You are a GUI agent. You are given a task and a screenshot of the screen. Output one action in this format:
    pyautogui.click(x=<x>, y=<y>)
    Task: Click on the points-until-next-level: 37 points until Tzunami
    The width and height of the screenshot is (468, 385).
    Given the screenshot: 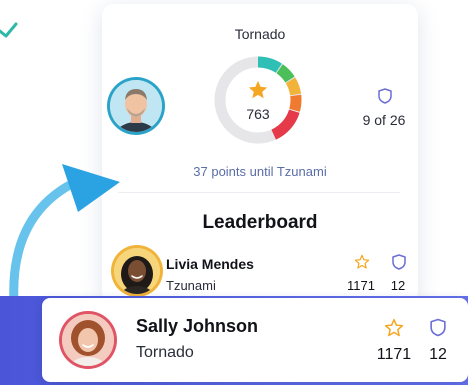 What is the action you would take?
    pyautogui.click(x=260, y=171)
    